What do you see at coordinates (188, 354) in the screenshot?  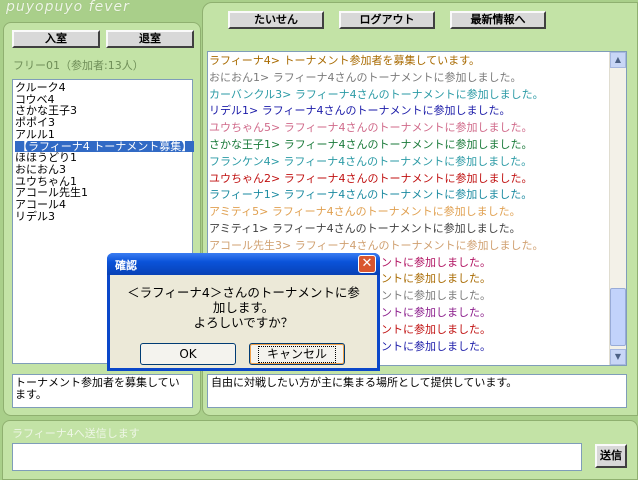 I see `ok-button: OK` at bounding box center [188, 354].